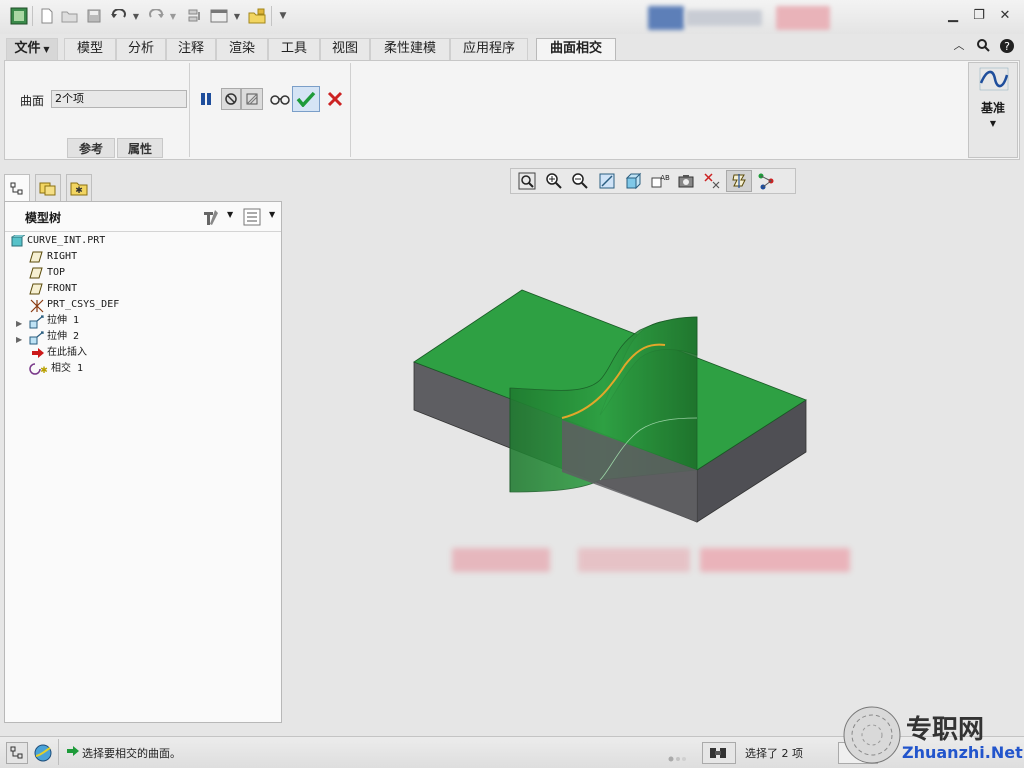 The image size is (1024, 768). I want to click on minimize-icon: ▁, so click(953, 16).